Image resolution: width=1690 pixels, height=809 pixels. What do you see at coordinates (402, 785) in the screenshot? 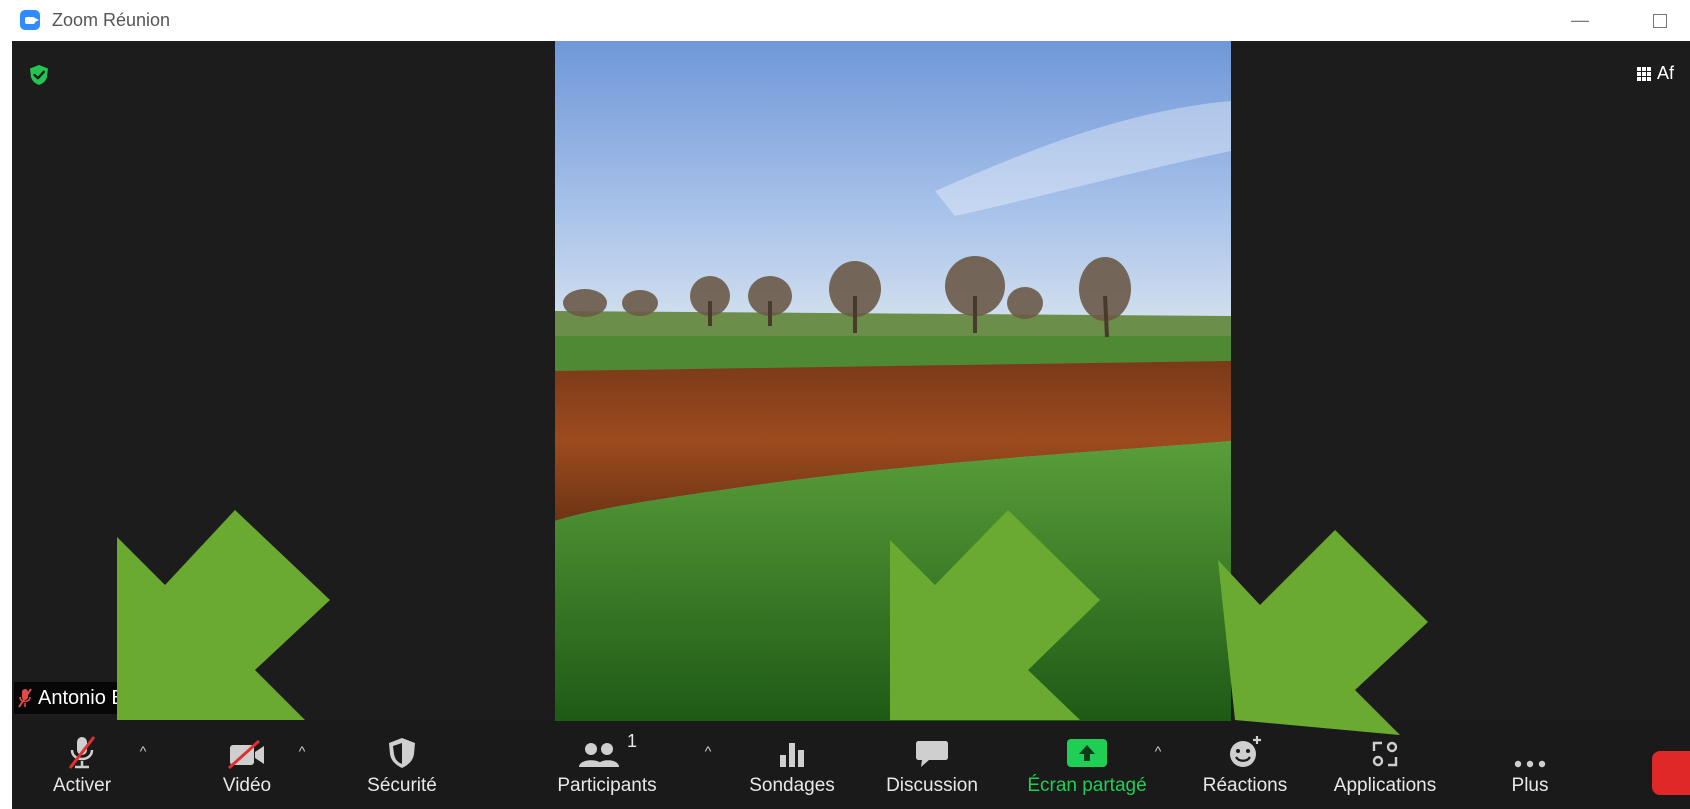
I see `security-label: Sécurité` at bounding box center [402, 785].